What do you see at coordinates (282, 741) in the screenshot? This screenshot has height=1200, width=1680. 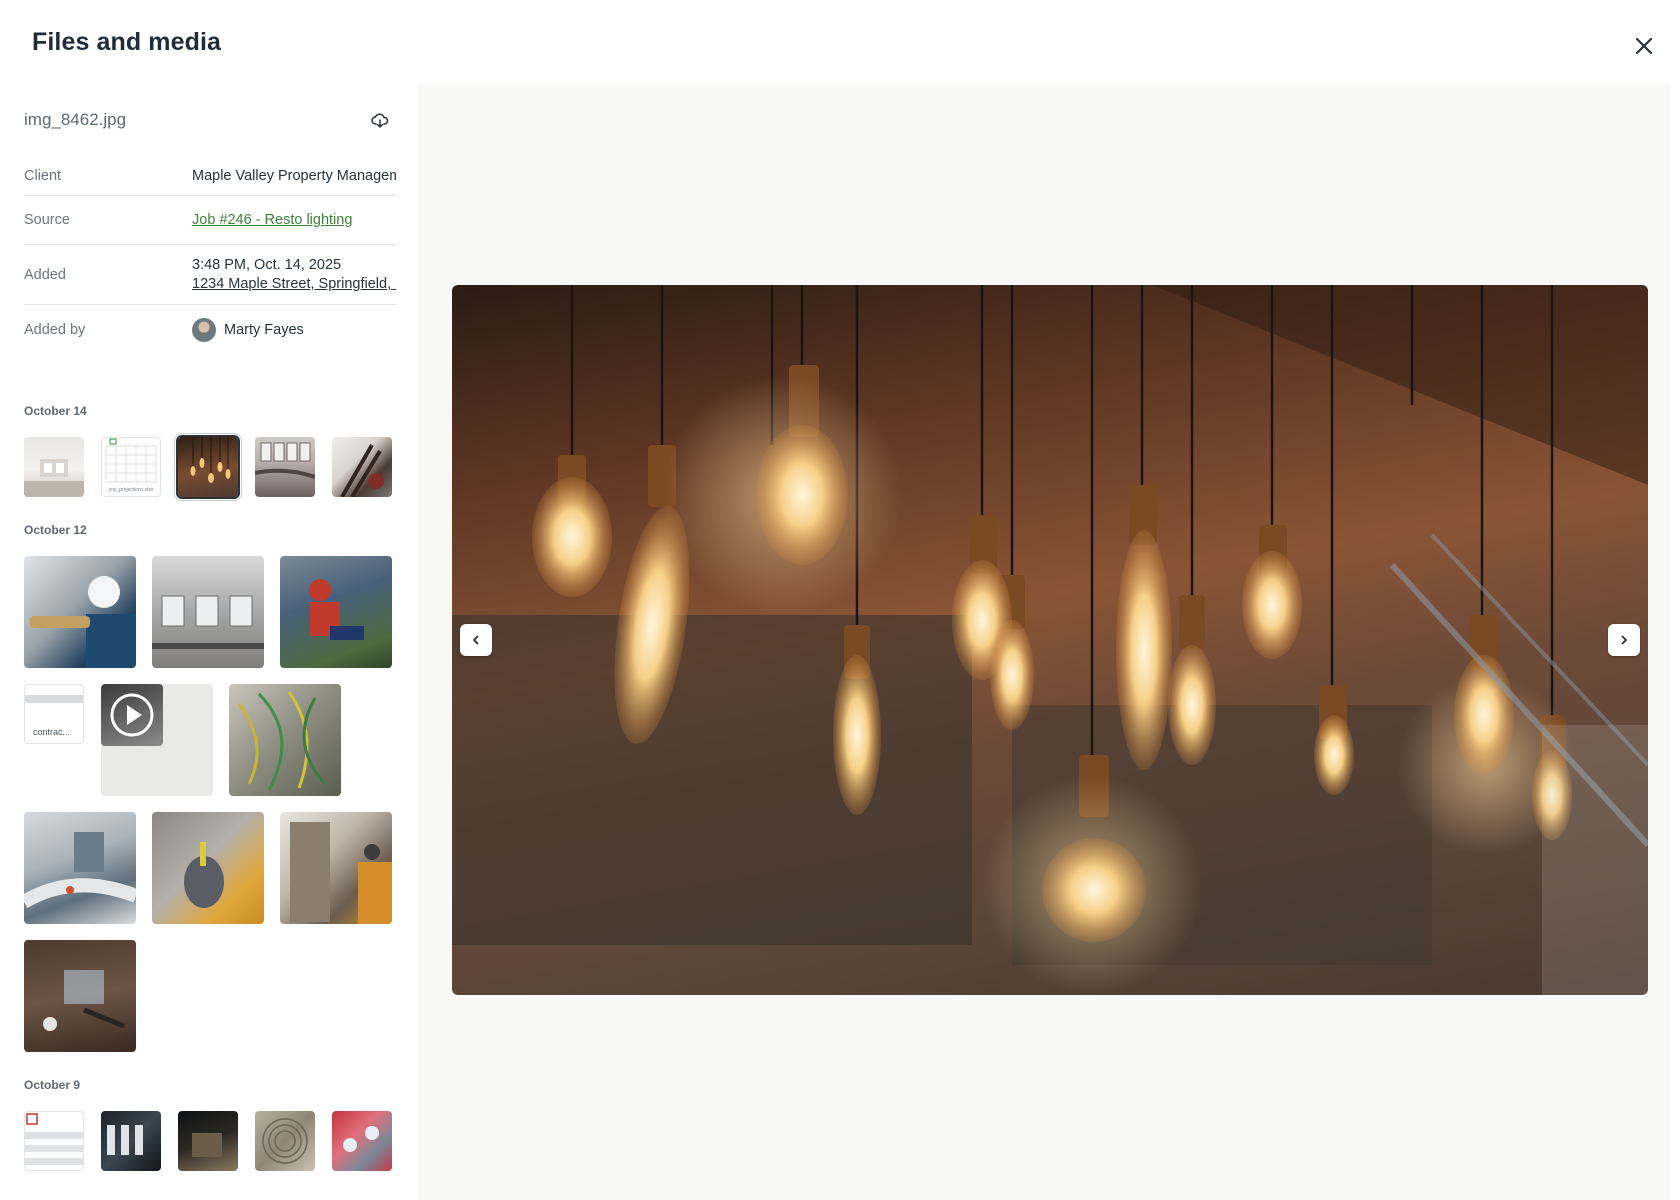 I see `wiring-photo-icon` at bounding box center [282, 741].